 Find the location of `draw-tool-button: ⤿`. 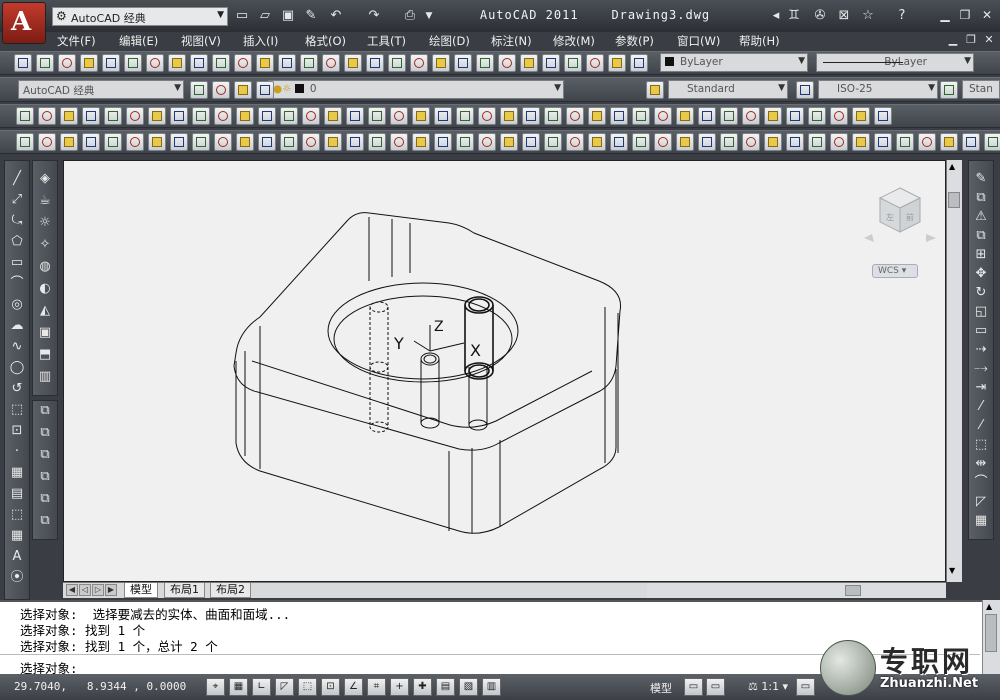

draw-tool-button: ⤿ is located at coordinates (17, 221).